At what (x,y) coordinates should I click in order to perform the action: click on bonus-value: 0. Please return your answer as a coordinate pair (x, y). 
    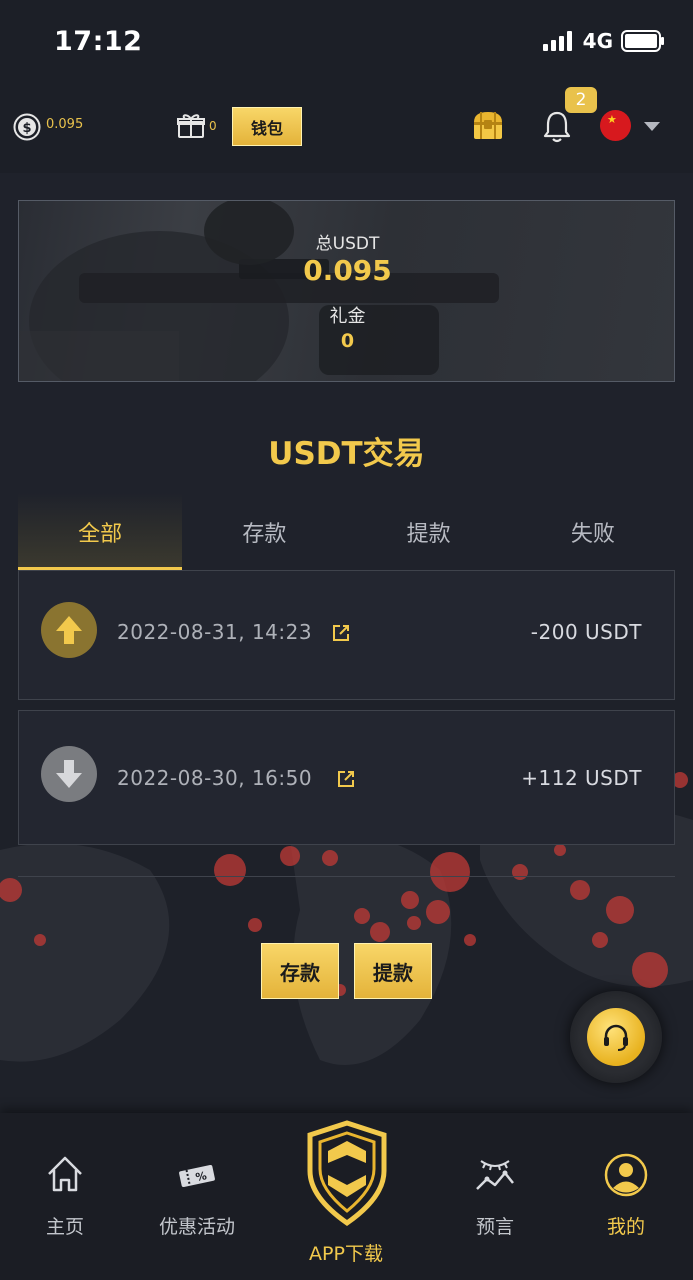
    Looking at the image, I should click on (347, 341).